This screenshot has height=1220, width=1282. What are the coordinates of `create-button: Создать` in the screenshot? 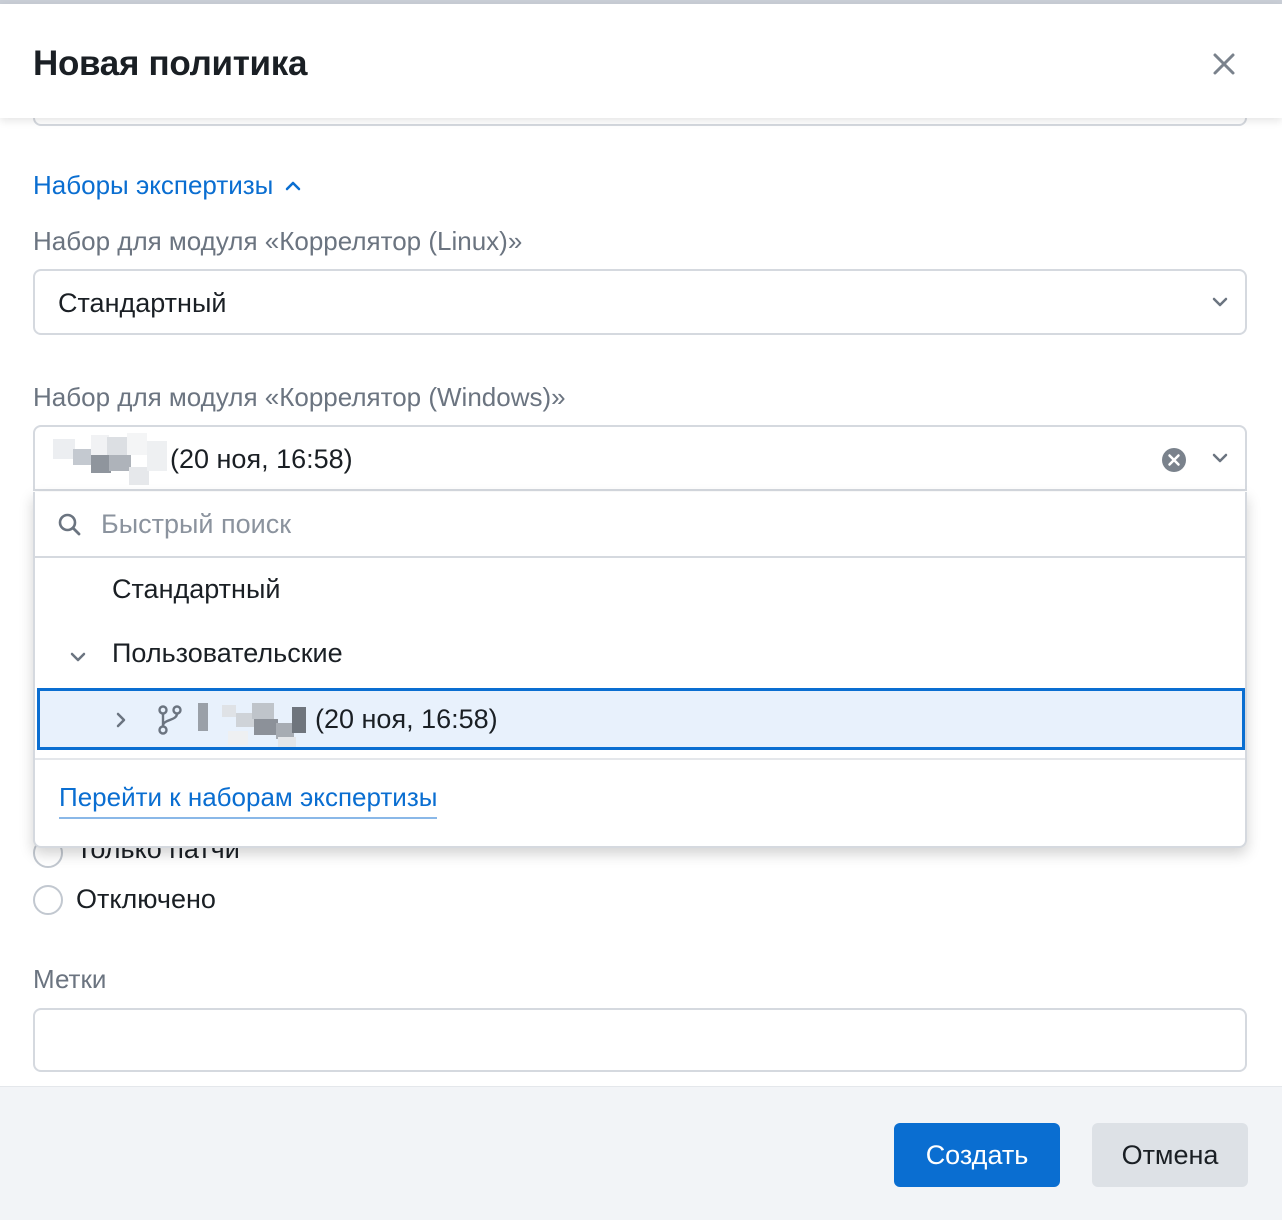 It's located at (977, 1155).